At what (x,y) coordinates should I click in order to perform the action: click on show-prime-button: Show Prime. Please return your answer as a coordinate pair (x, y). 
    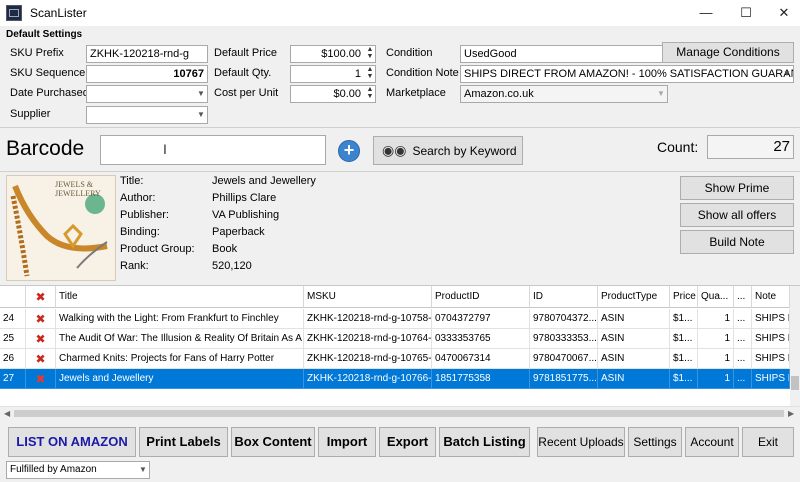
    Looking at the image, I should click on (737, 188).